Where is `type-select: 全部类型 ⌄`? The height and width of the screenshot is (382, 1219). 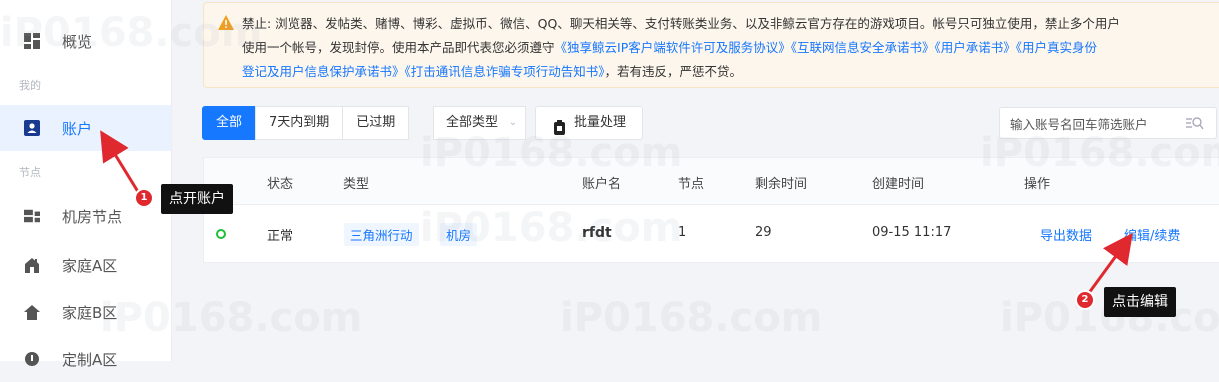
type-select: 全部类型 ⌄ is located at coordinates (479, 123).